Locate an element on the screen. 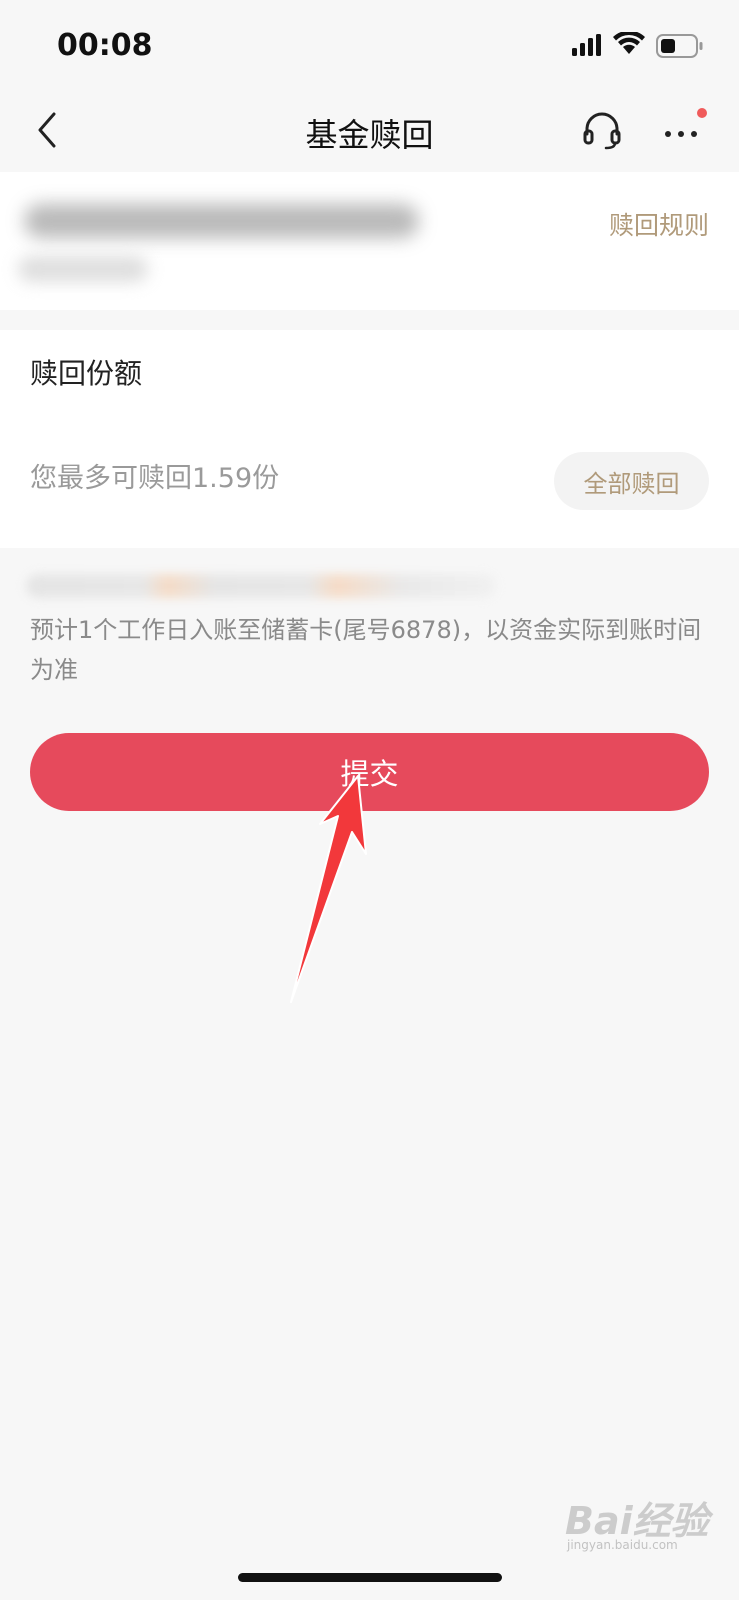 The height and width of the screenshot is (1600, 739). headset-icon is located at coordinates (602, 130).